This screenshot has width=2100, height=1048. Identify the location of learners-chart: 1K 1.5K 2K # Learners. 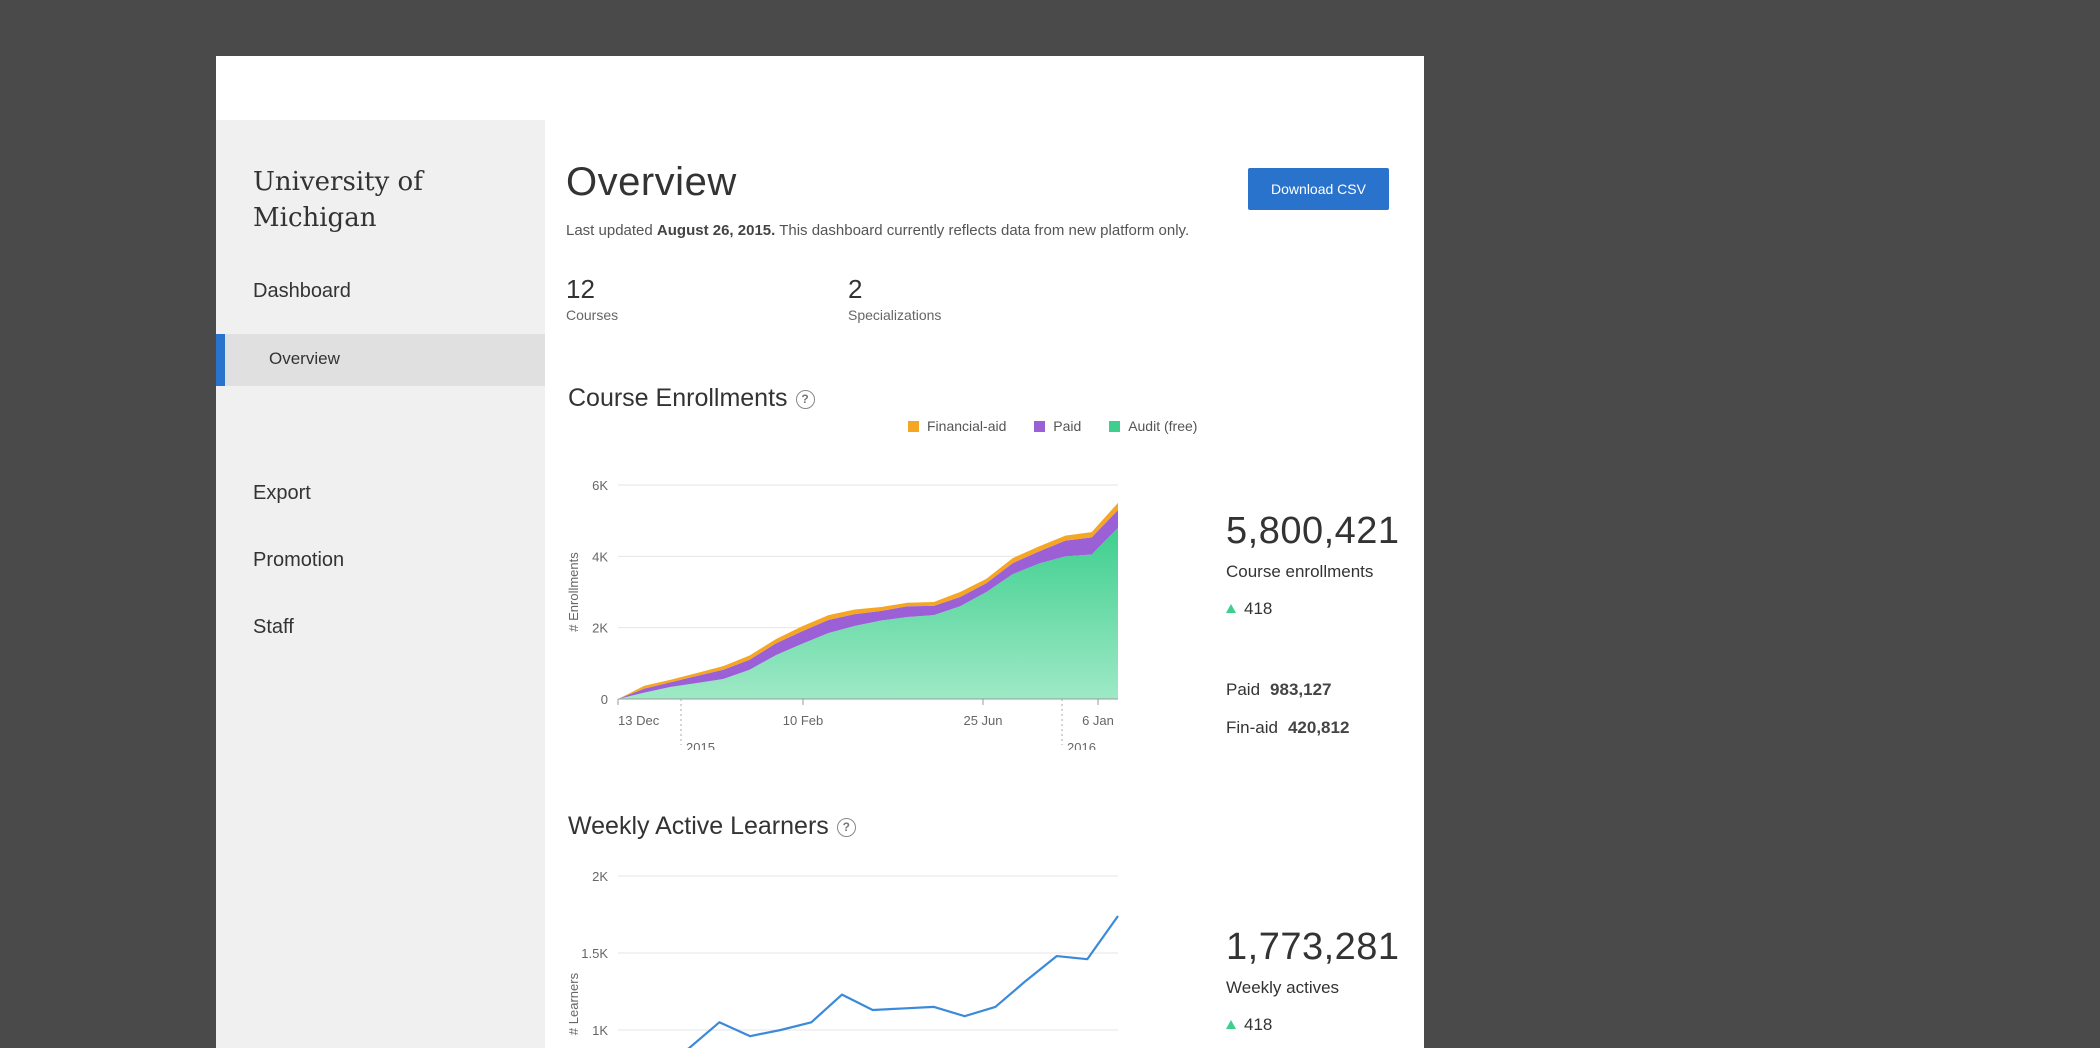
(842, 958).